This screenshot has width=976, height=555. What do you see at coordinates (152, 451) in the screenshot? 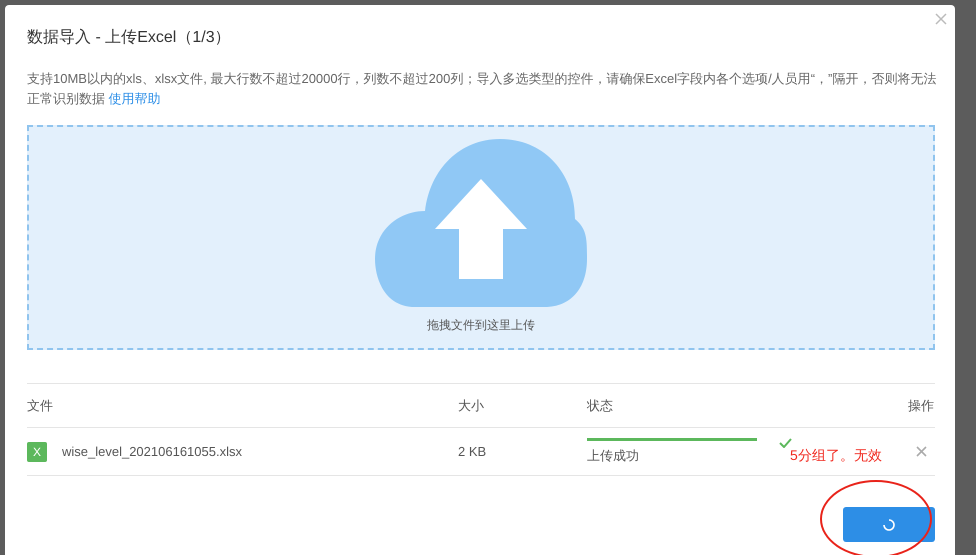
I see `file-name: wise_level_202106161055.xlsx` at bounding box center [152, 451].